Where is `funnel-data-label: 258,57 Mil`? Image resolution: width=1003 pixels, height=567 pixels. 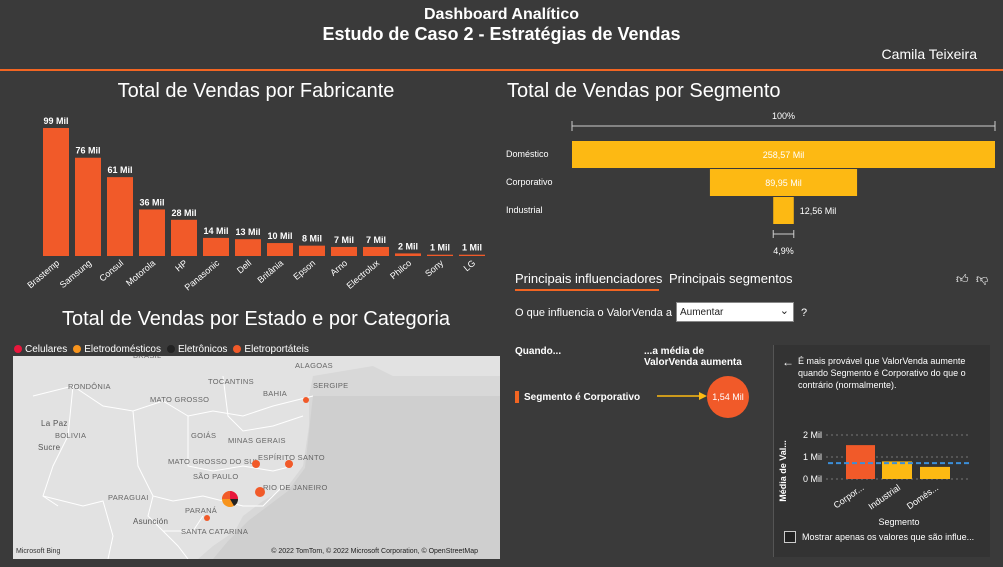 funnel-data-label: 258,57 Mil is located at coordinates (784, 155).